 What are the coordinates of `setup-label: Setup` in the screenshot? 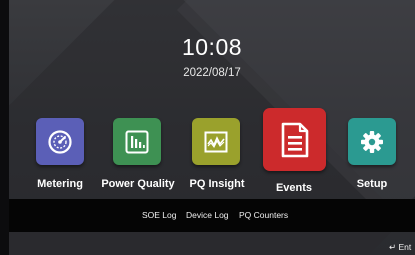 It's located at (372, 184).